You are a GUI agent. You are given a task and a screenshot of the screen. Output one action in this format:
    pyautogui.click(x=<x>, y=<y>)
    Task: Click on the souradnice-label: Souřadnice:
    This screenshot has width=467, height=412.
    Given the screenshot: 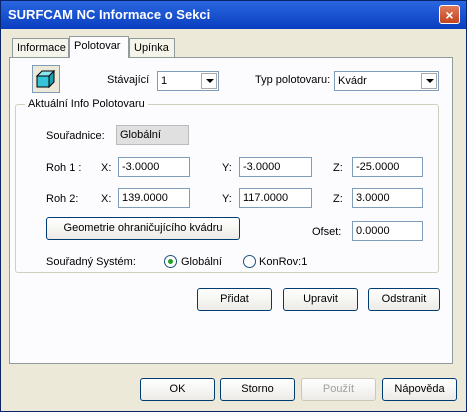 What is the action you would take?
    pyautogui.click(x=75, y=136)
    